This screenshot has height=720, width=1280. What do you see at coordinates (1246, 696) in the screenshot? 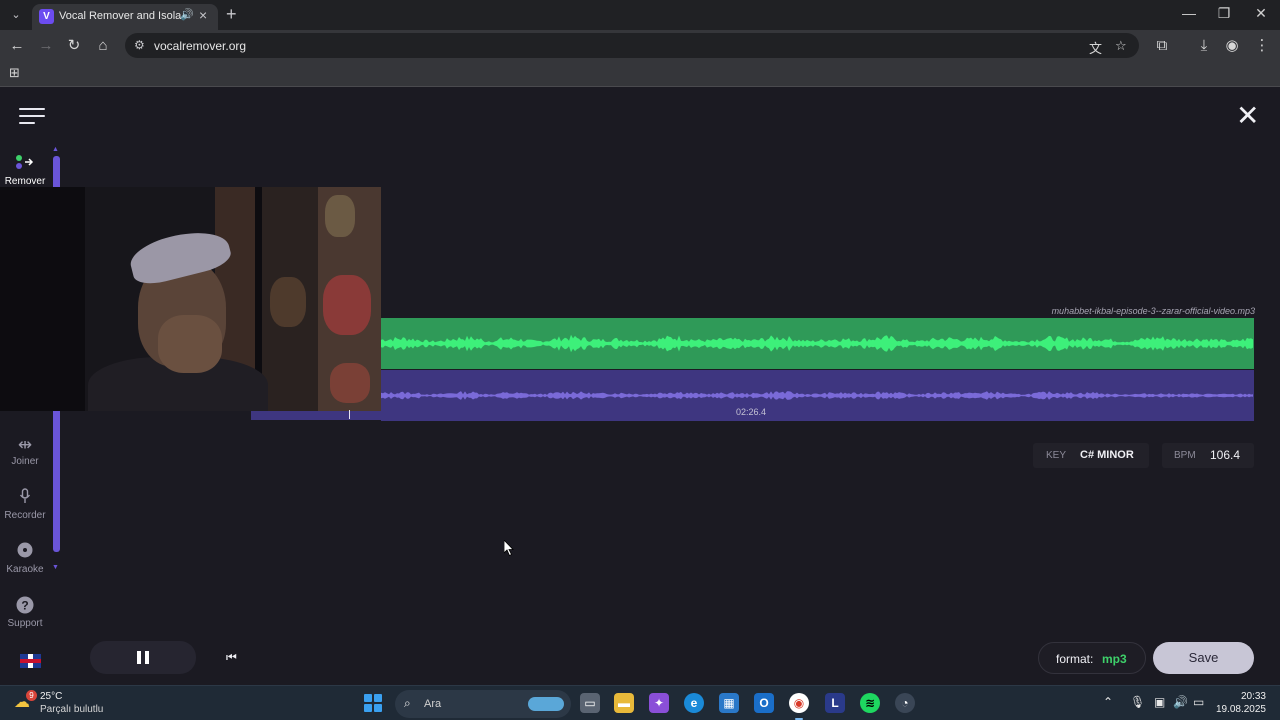
I see `clock-time: 20:33` at bounding box center [1246, 696].